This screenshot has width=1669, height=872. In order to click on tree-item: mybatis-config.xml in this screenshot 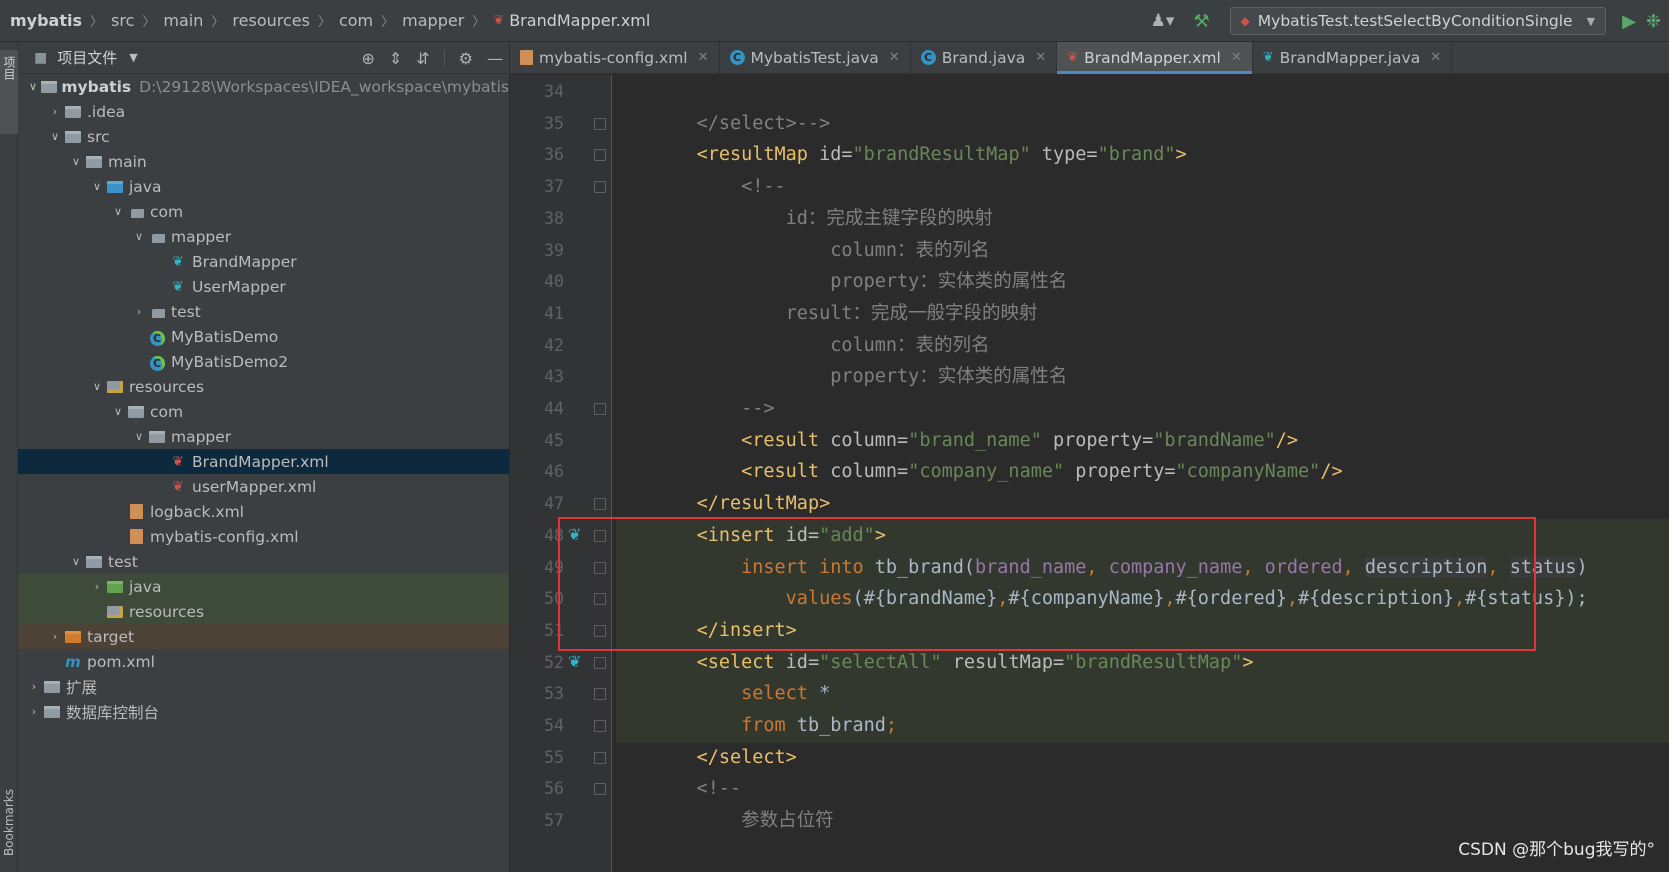, I will do `click(263, 536)`.